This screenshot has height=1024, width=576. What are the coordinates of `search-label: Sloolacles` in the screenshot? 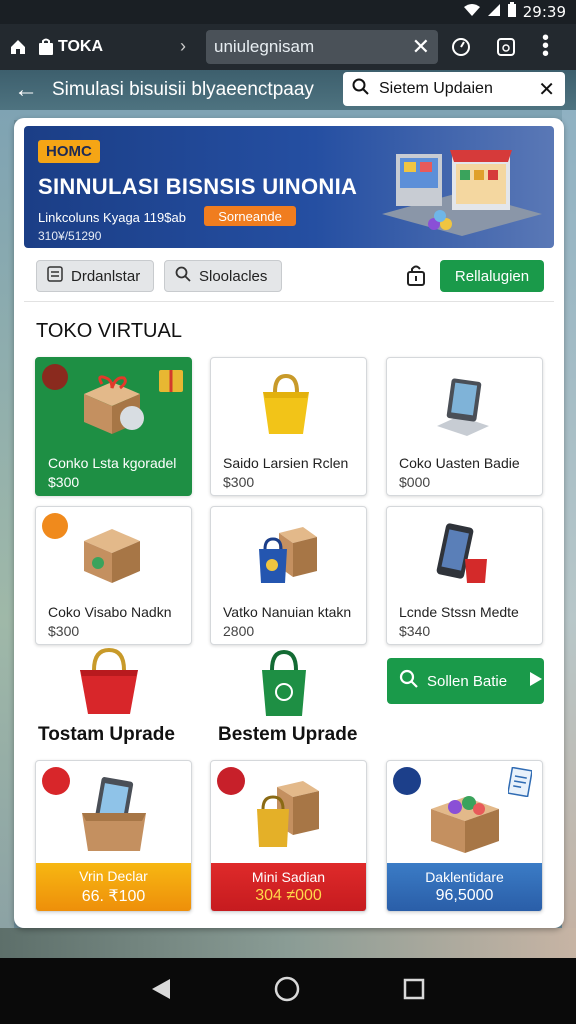 It's located at (233, 276).